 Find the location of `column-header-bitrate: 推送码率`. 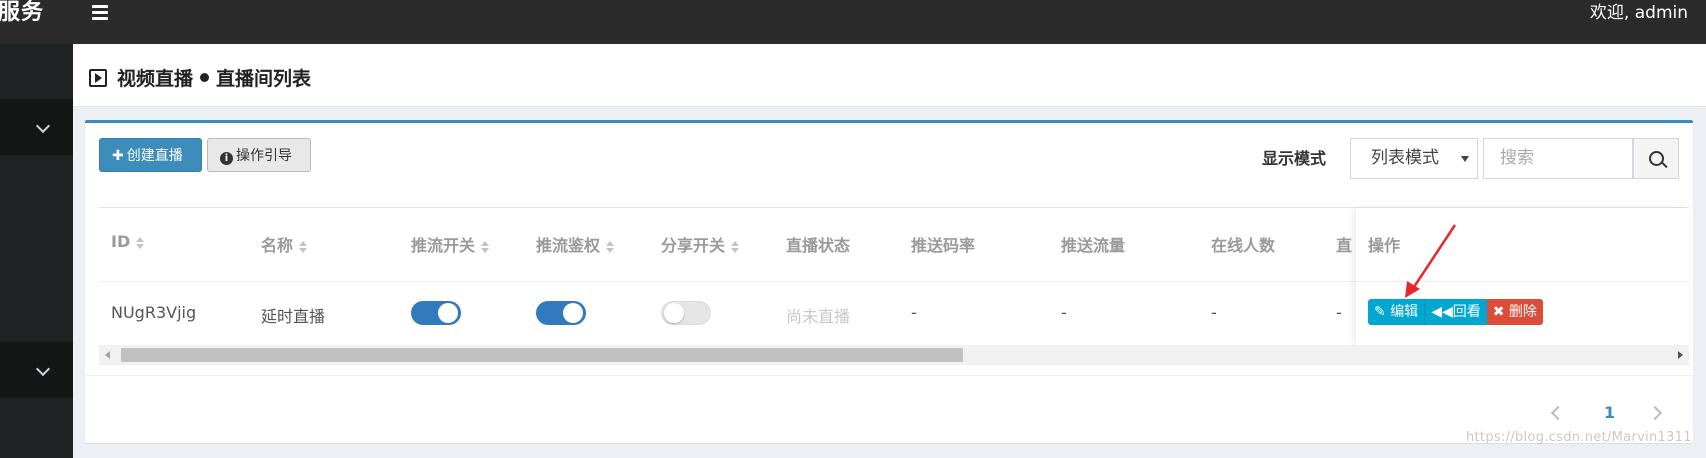

column-header-bitrate: 推送码率 is located at coordinates (943, 245).